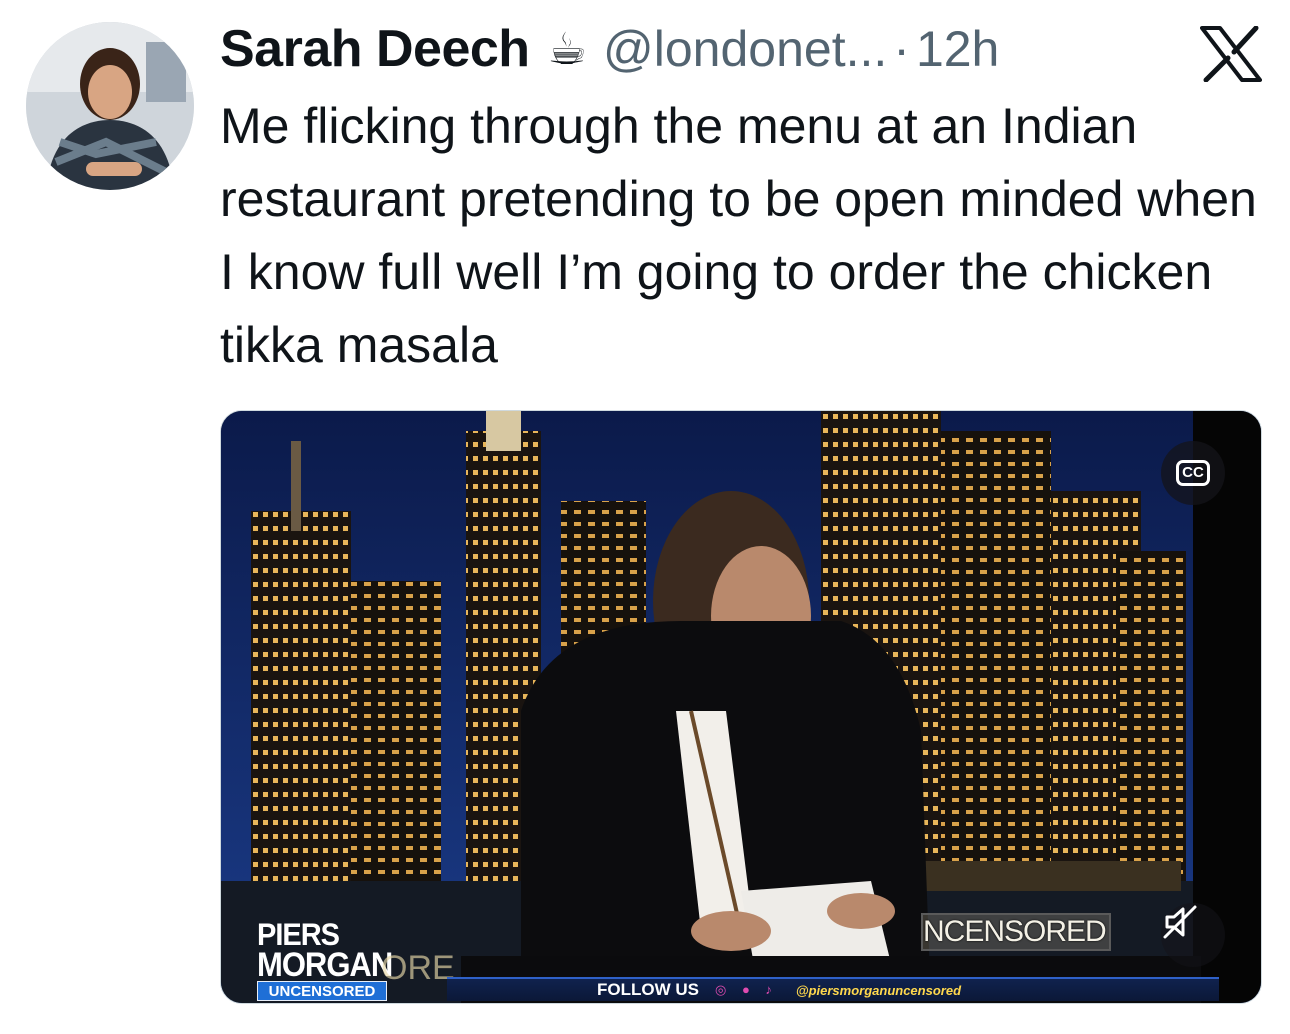 The image size is (1290, 1034). What do you see at coordinates (325, 964) in the screenshot?
I see `logo-line-morgan: MORGAN` at bounding box center [325, 964].